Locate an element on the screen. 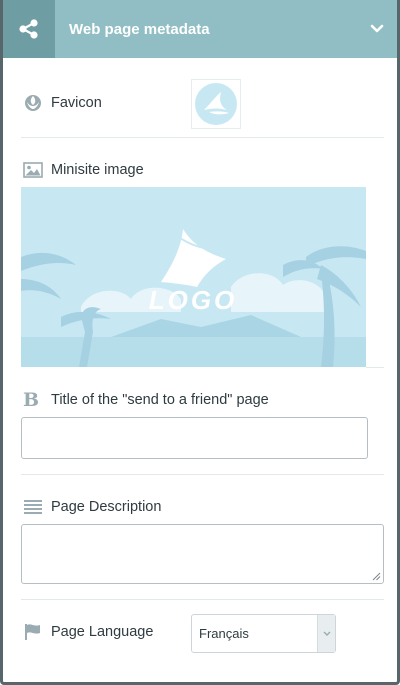 The image size is (400, 685). minisite-row: Minisite image is located at coordinates (83, 170).